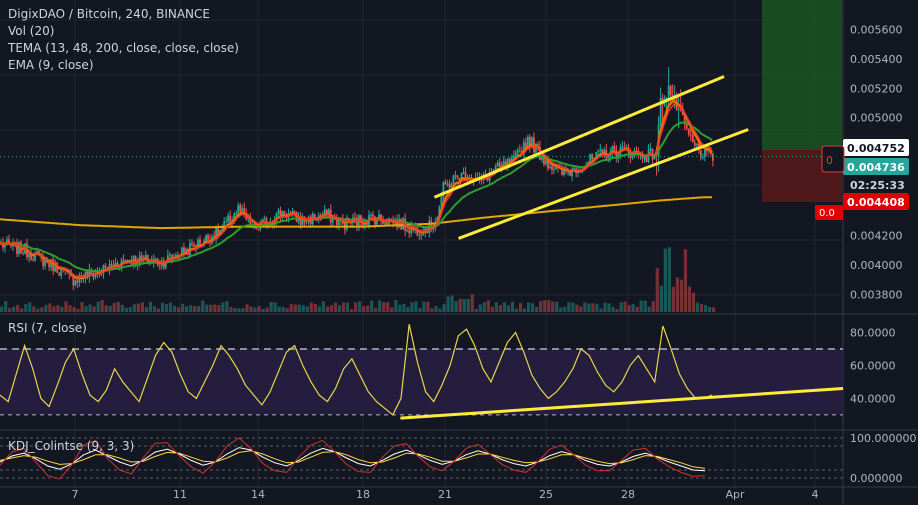 The height and width of the screenshot is (505, 918). Describe the element at coordinates (873, 365) in the screenshot. I see `rsi-tick-label: 60.0000` at that location.